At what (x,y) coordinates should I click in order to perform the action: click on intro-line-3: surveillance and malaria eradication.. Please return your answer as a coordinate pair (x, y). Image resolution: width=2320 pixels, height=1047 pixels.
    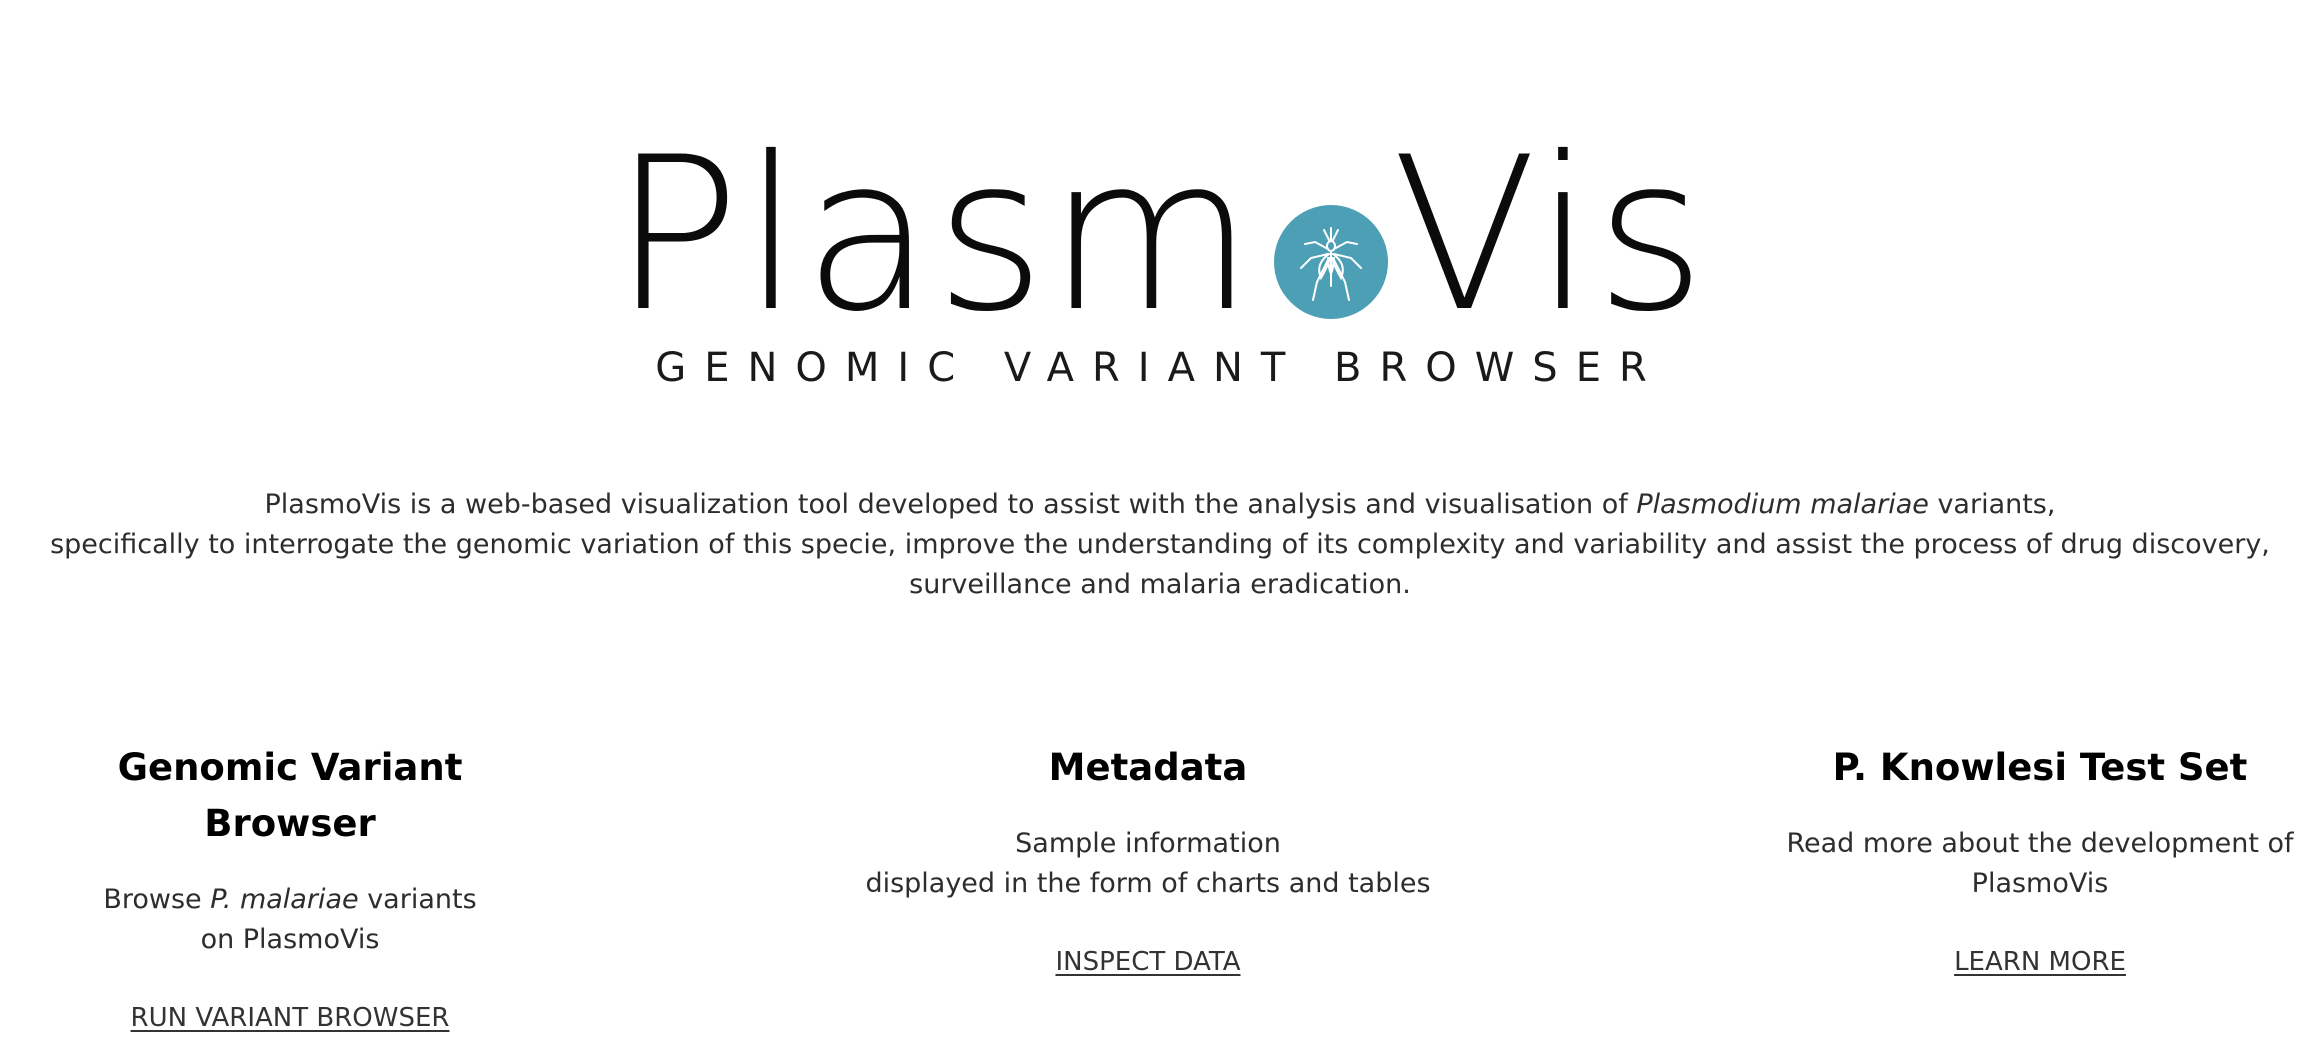
    Looking at the image, I should click on (1160, 584).